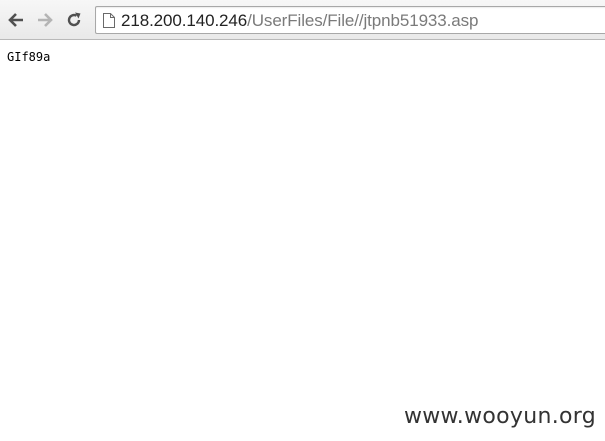  Describe the element at coordinates (499, 416) in the screenshot. I see `watermark: www.wooyun.org` at that location.